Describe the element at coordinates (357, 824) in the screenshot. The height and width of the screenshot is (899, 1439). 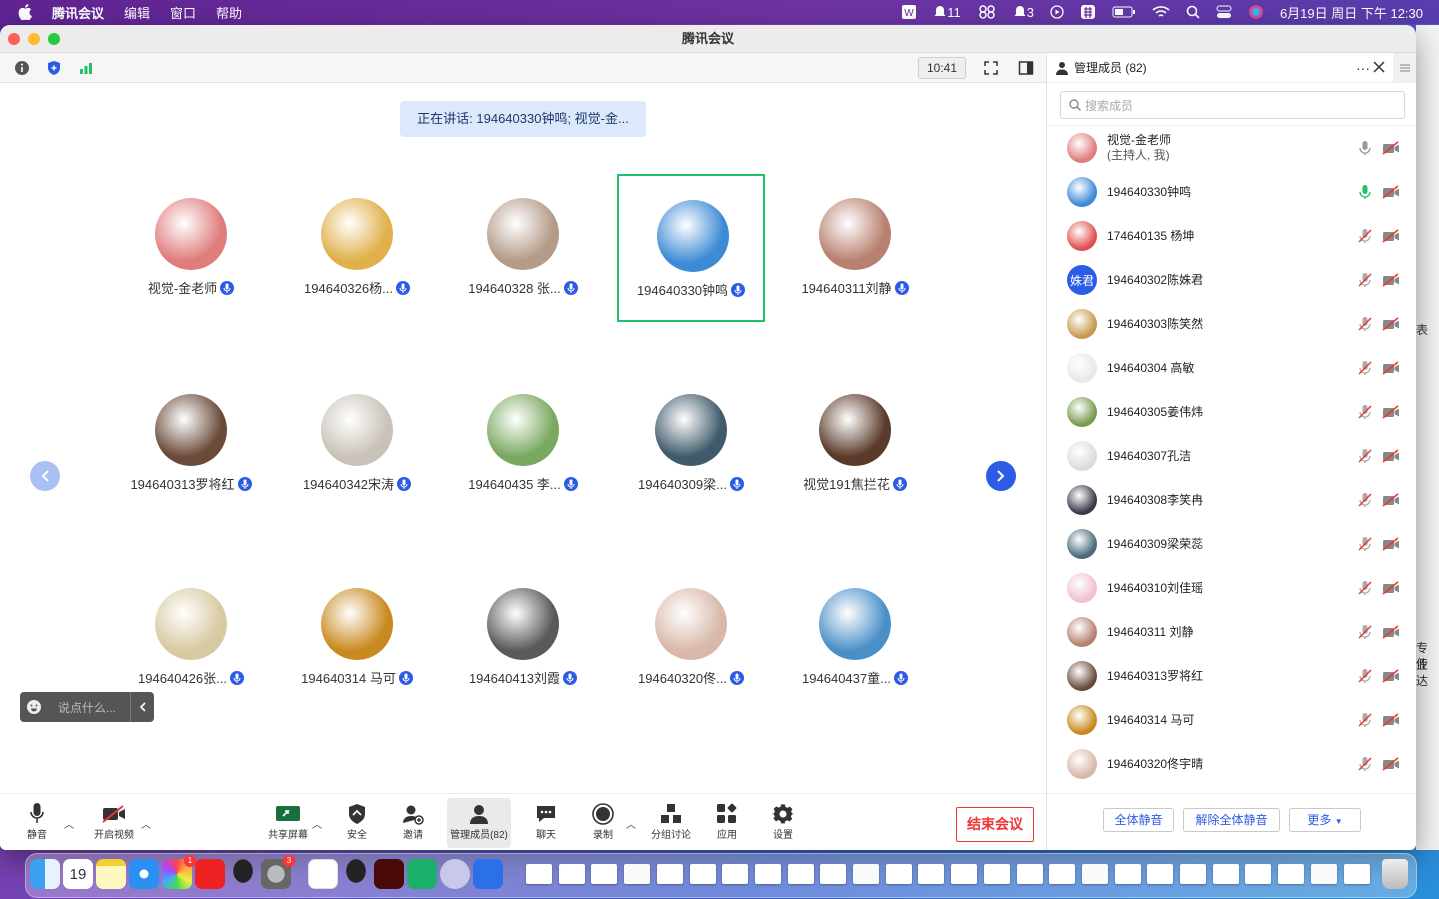
I see `security-button: 安全` at that location.